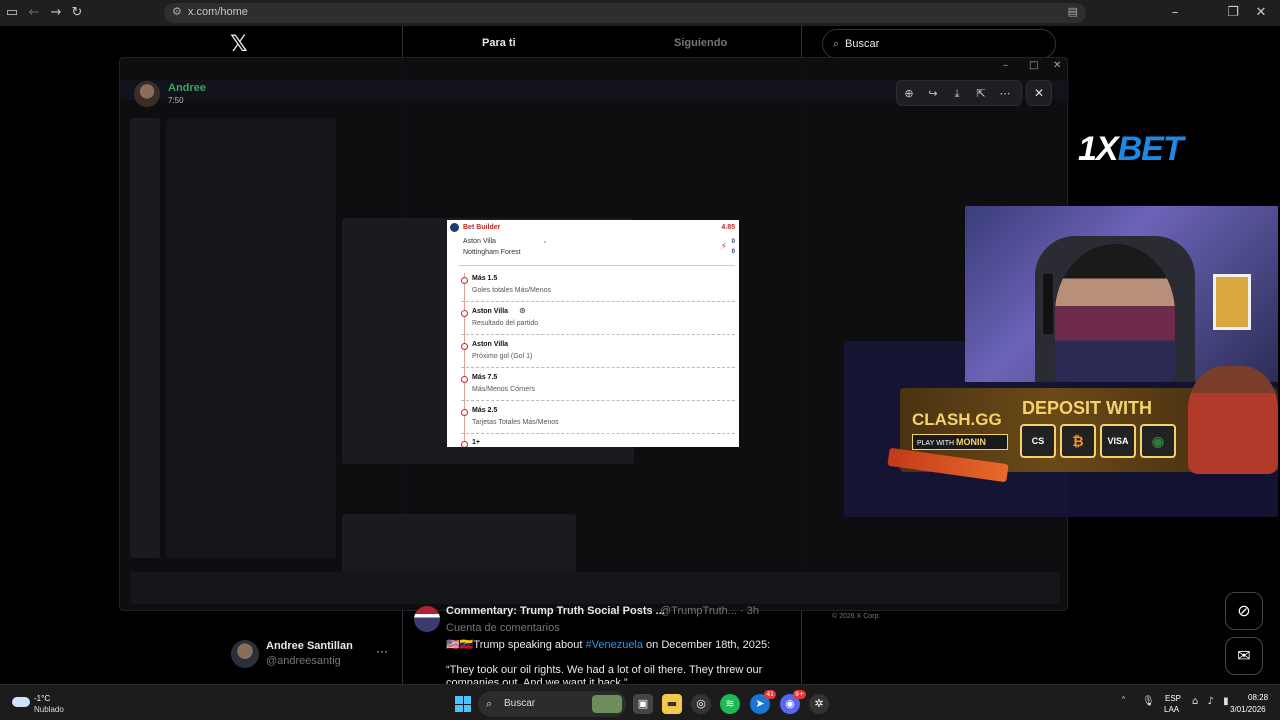 Image resolution: width=1280 pixels, height=720 pixels. I want to click on clock-time: 08:28, so click(1258, 697).